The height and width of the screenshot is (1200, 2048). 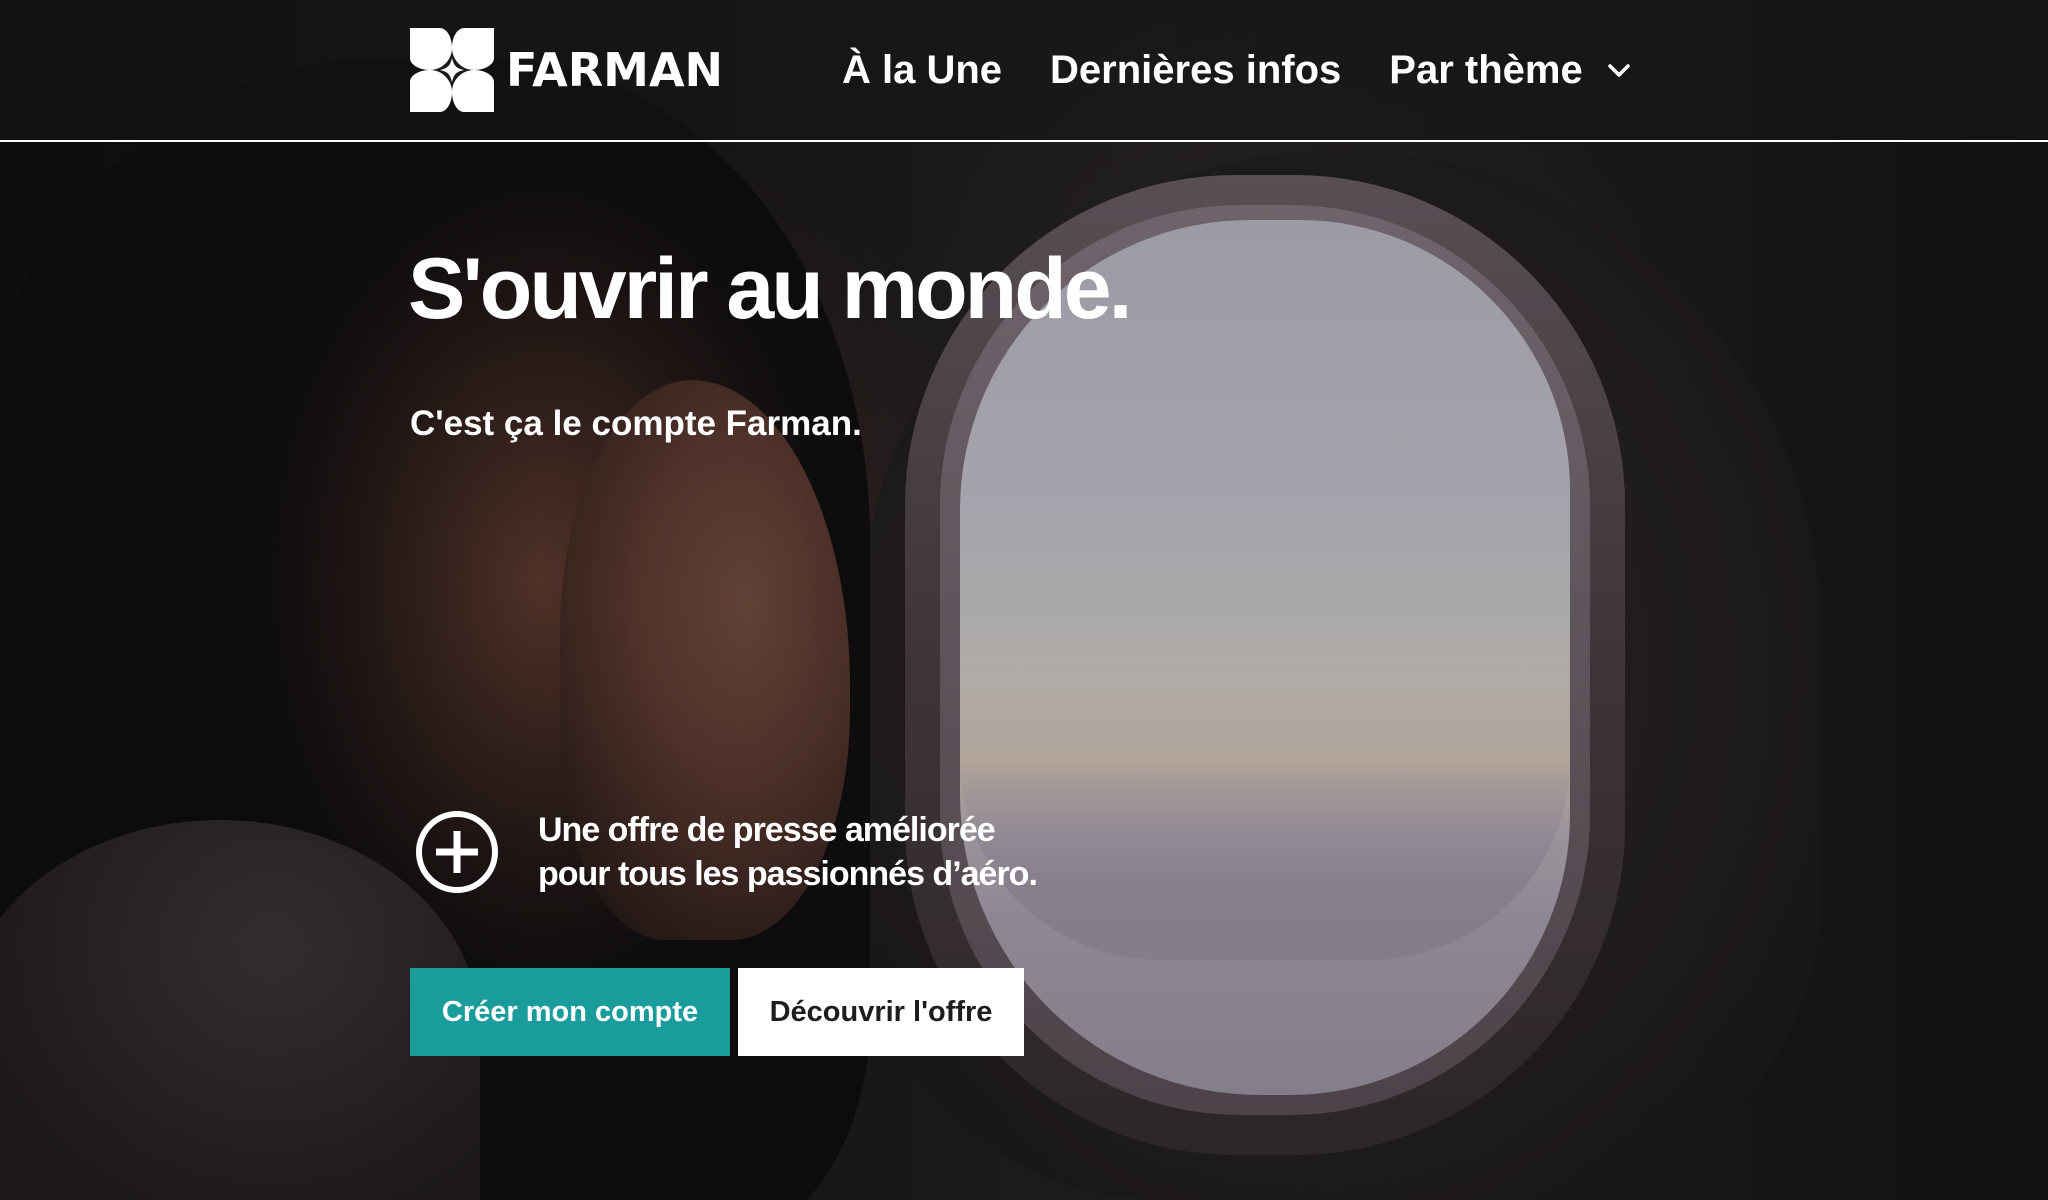 I want to click on hero-title: S'ouvrir au monde., so click(x=770, y=289).